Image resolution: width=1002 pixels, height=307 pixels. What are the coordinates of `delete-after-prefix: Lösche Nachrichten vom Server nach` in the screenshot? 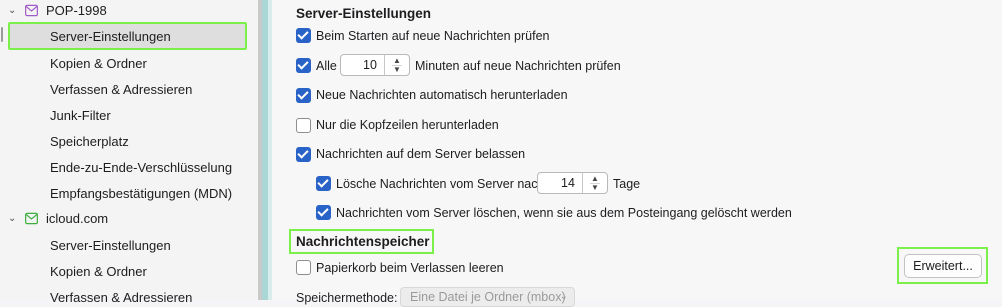 It's located at (440, 184).